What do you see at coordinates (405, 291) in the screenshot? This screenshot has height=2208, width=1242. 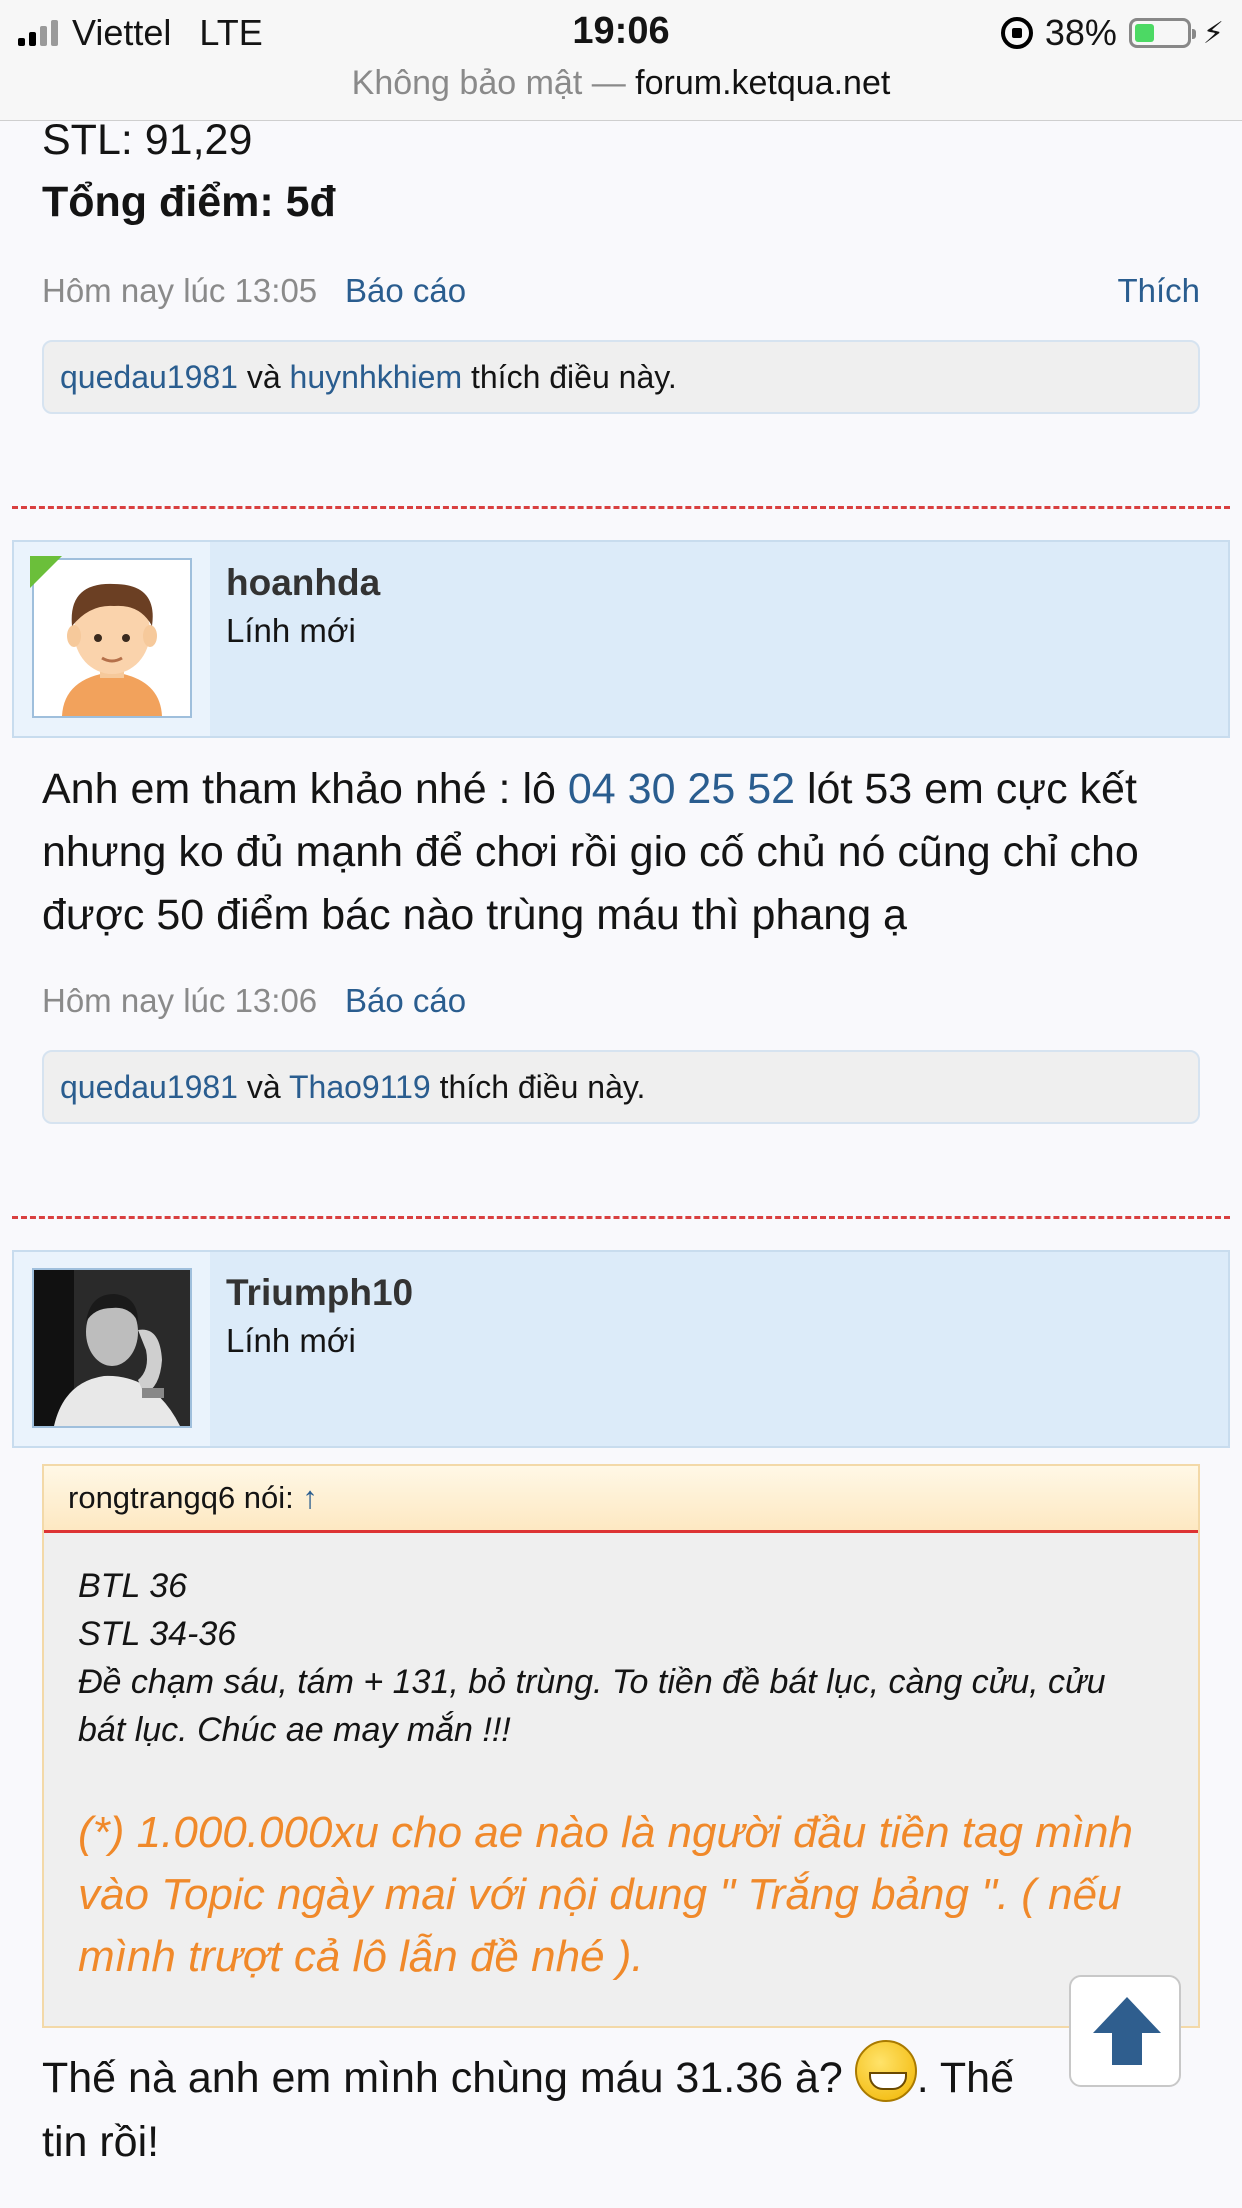 I see `post1-report-link: Báo cáo` at bounding box center [405, 291].